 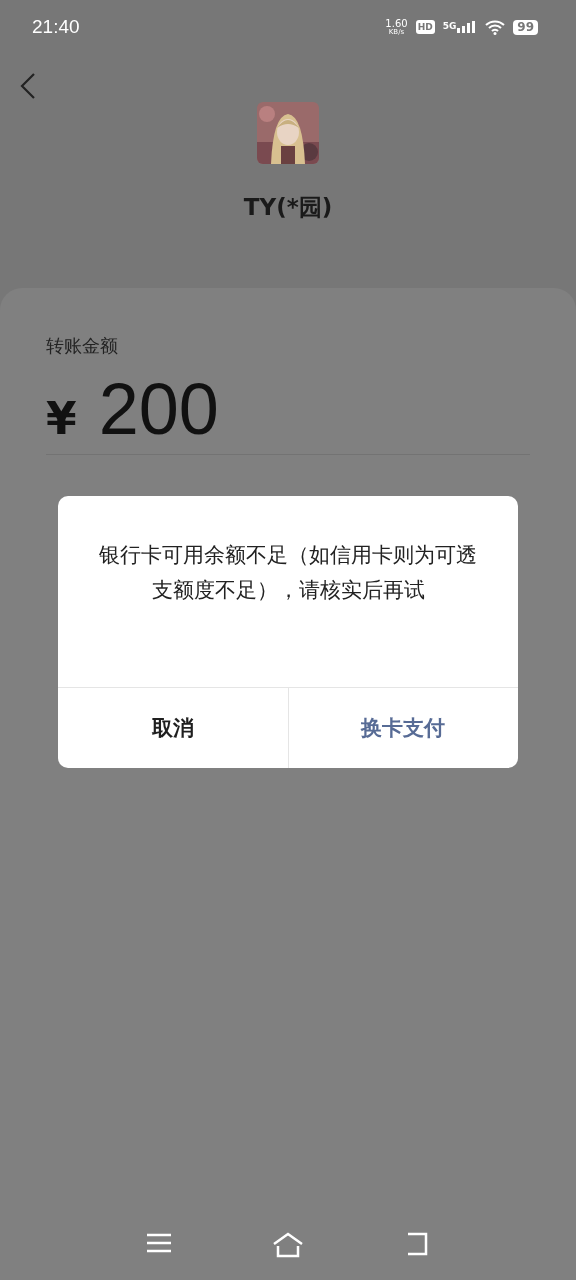 What do you see at coordinates (495, 27) in the screenshot?
I see `wifi-icon` at bounding box center [495, 27].